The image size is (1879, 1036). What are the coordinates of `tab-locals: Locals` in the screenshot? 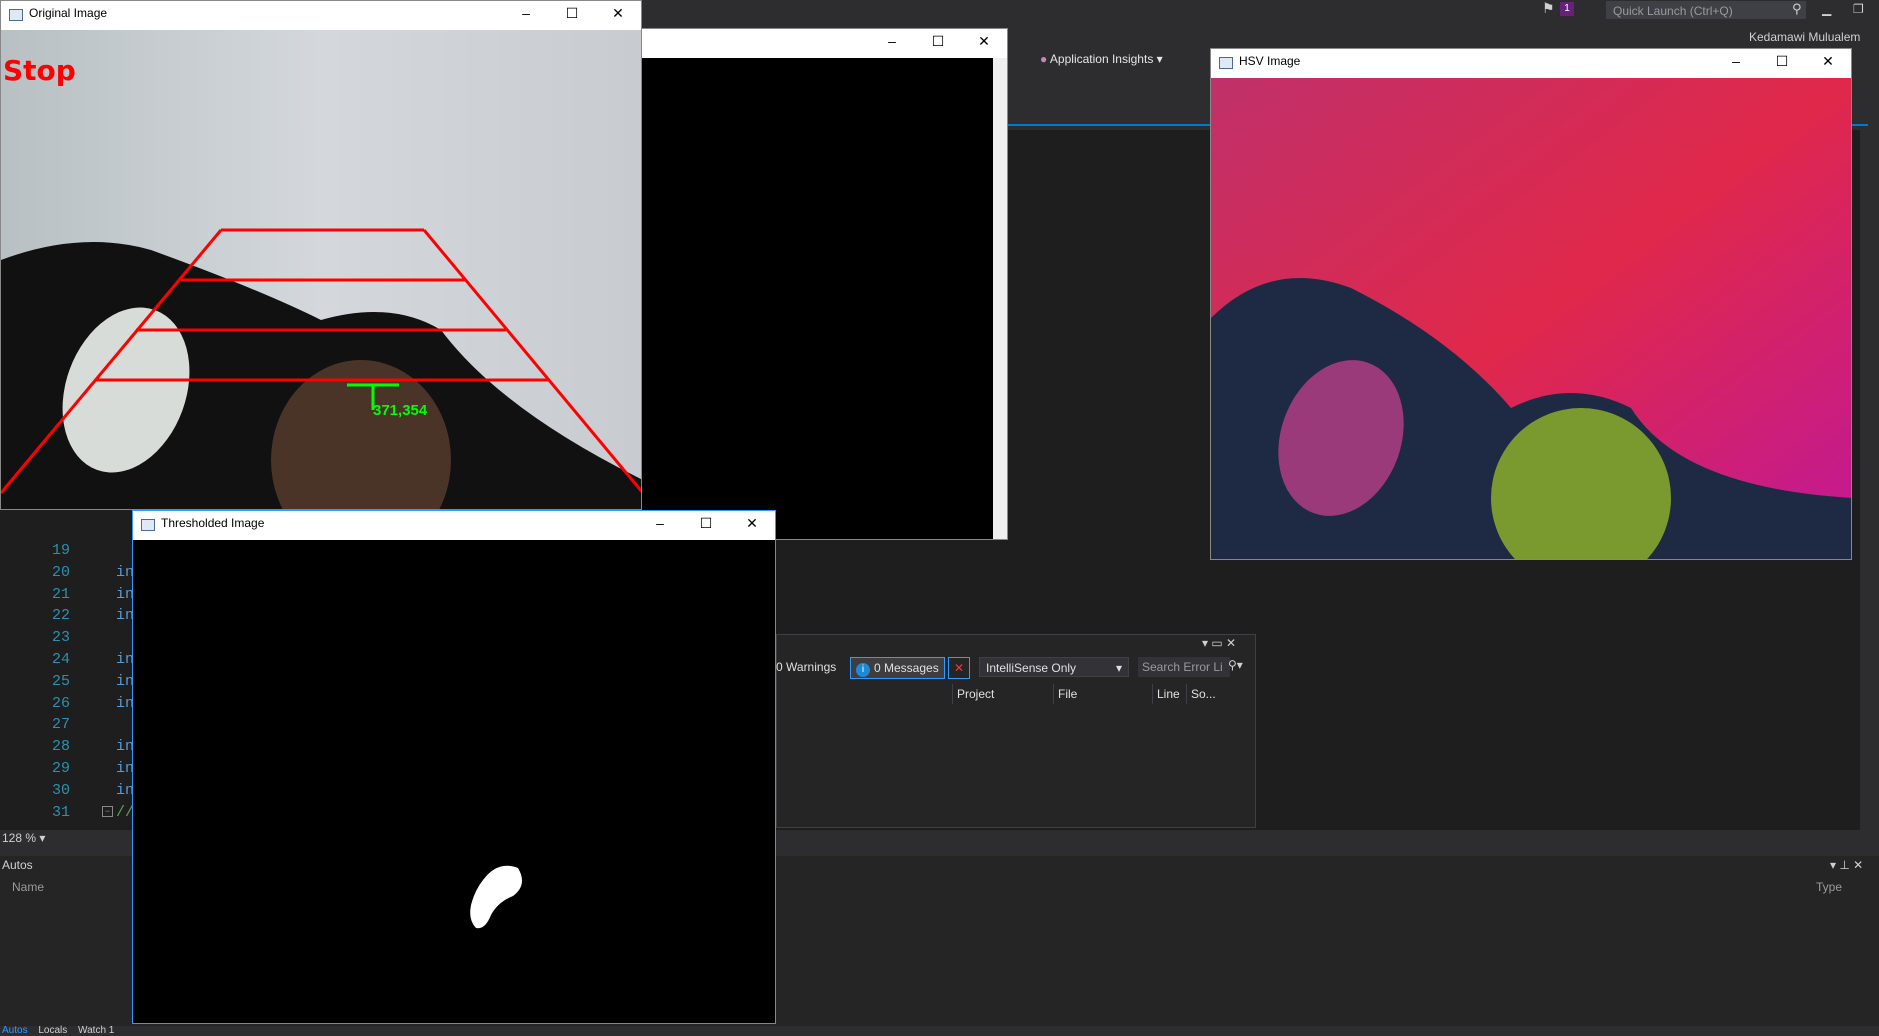 It's located at (52, 1030).